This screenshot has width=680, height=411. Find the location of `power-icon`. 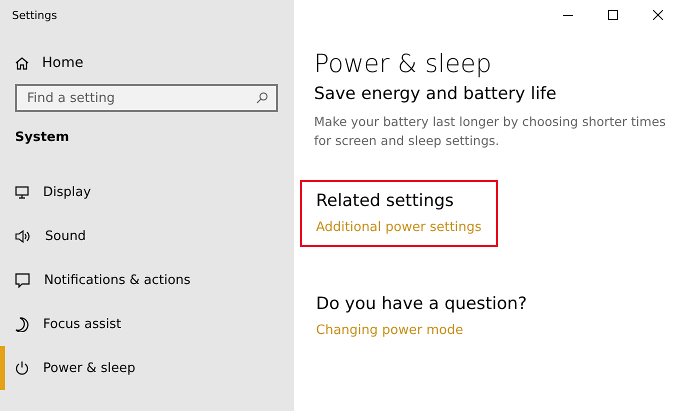

power-icon is located at coordinates (22, 368).